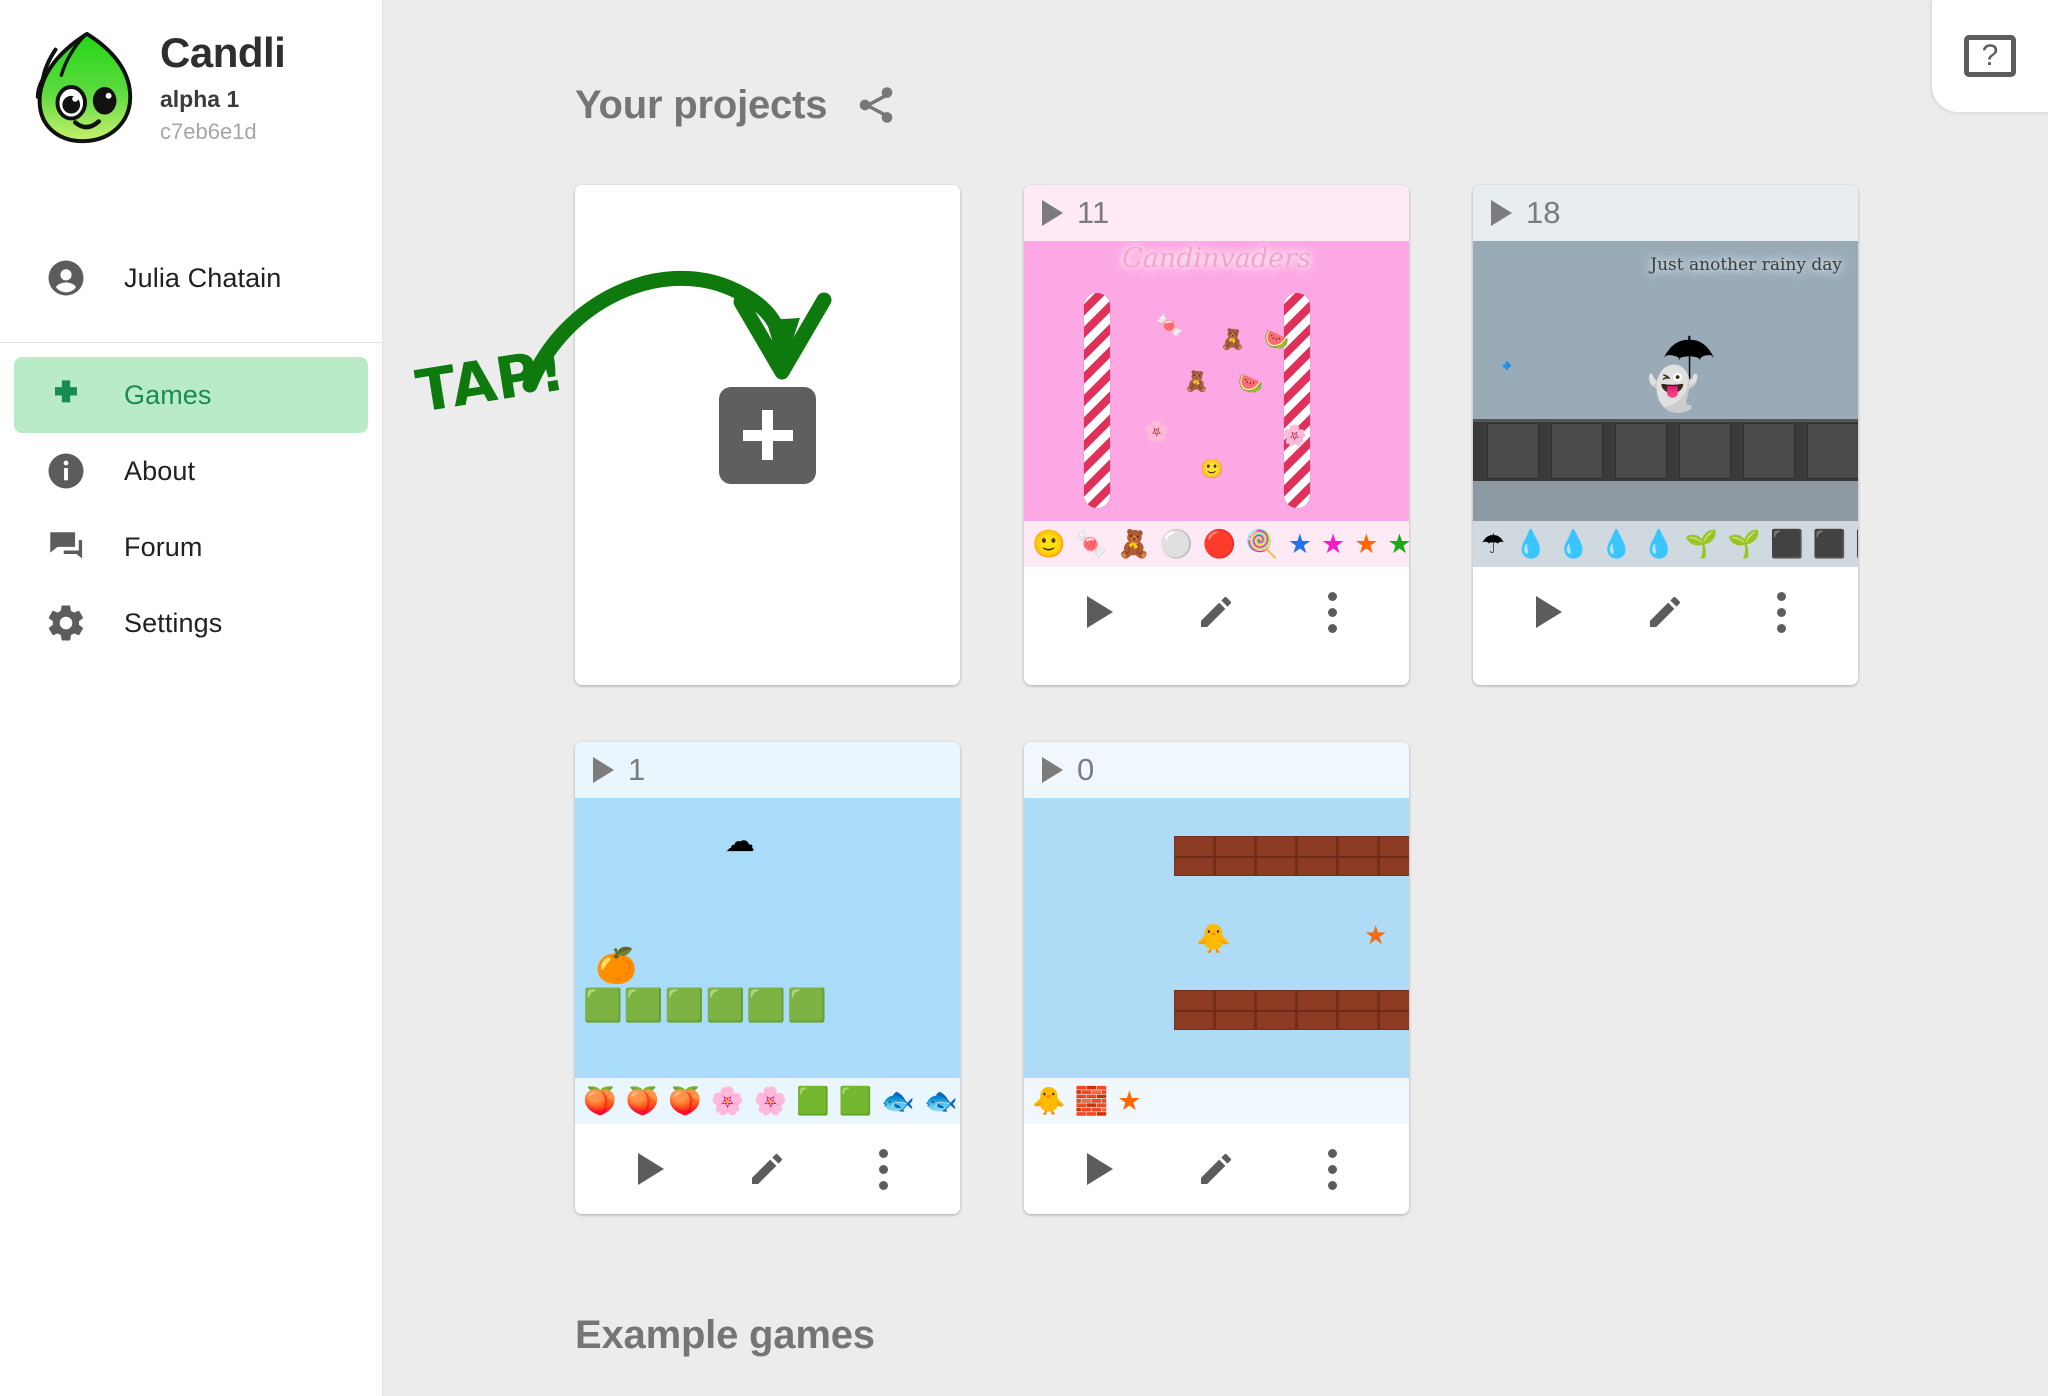  Describe the element at coordinates (1216, 213) in the screenshot. I see `project-card-header: 11` at that location.